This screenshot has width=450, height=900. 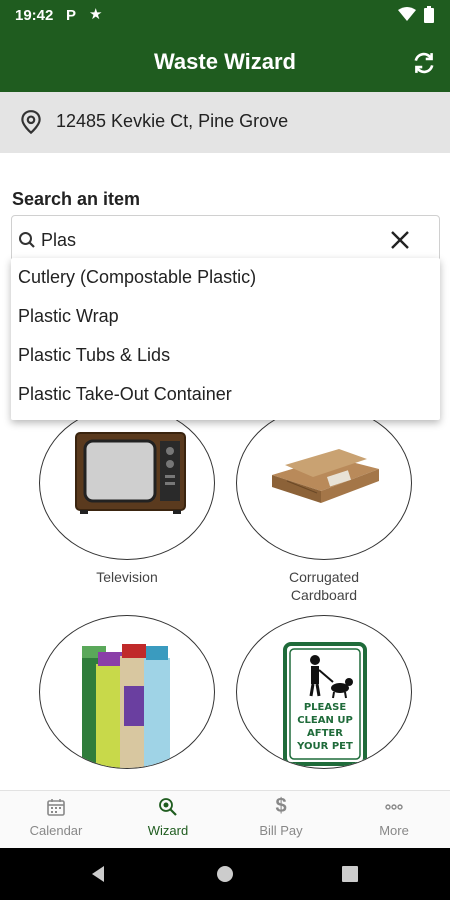 I want to click on pet-sign-line: YOUR PET, so click(x=325, y=746).